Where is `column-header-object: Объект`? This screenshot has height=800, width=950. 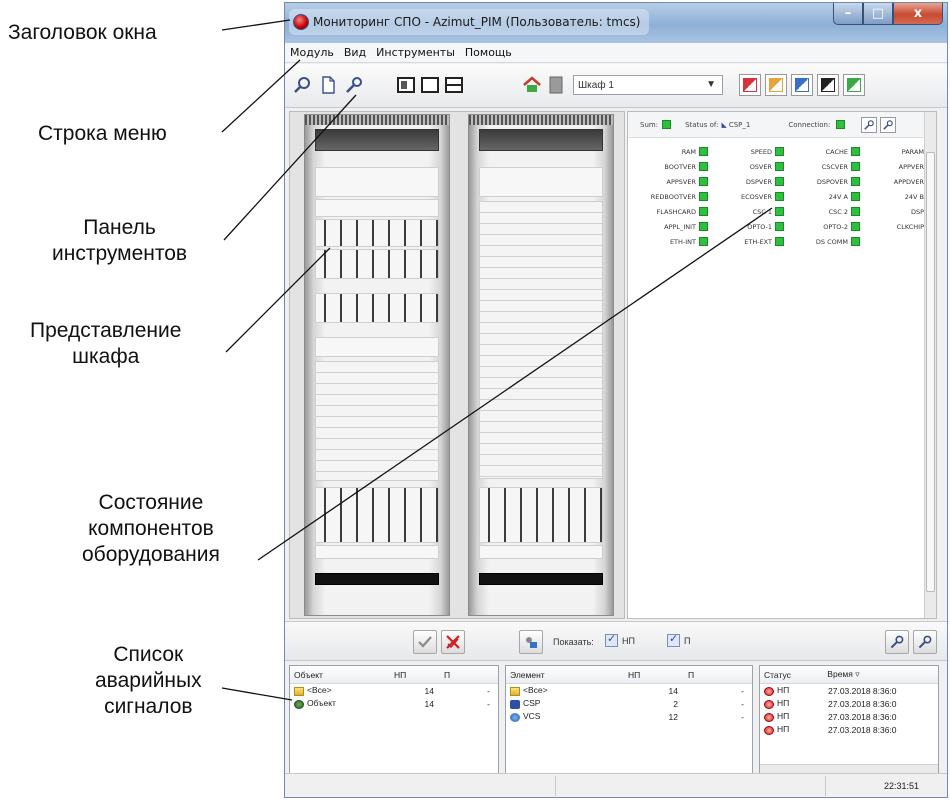 column-header-object: Объект is located at coordinates (340, 675).